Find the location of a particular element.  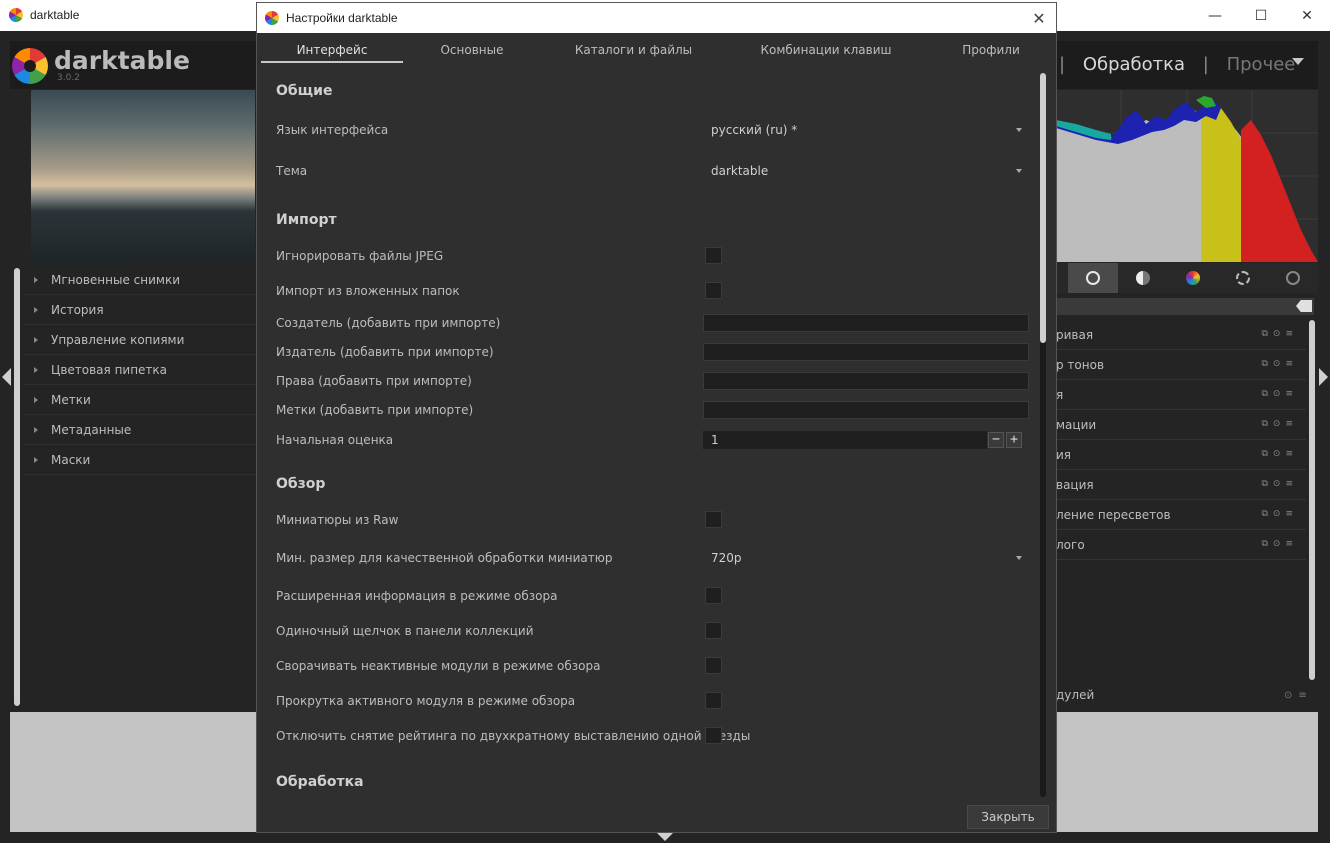

histogram is located at coordinates (1187, 176).